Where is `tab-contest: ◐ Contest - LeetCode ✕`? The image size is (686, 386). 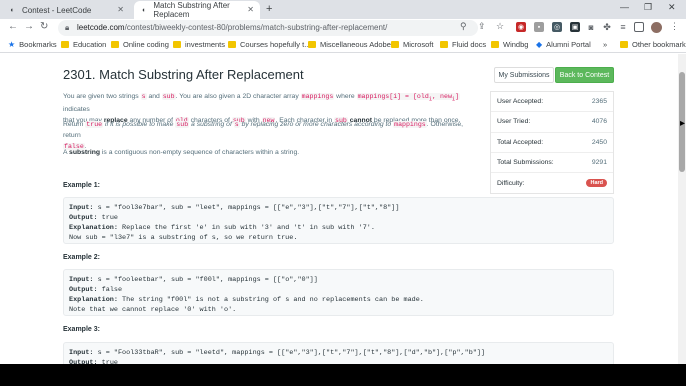 tab-contest: ◐ Contest - LeetCode ✕ is located at coordinates (66, 10).